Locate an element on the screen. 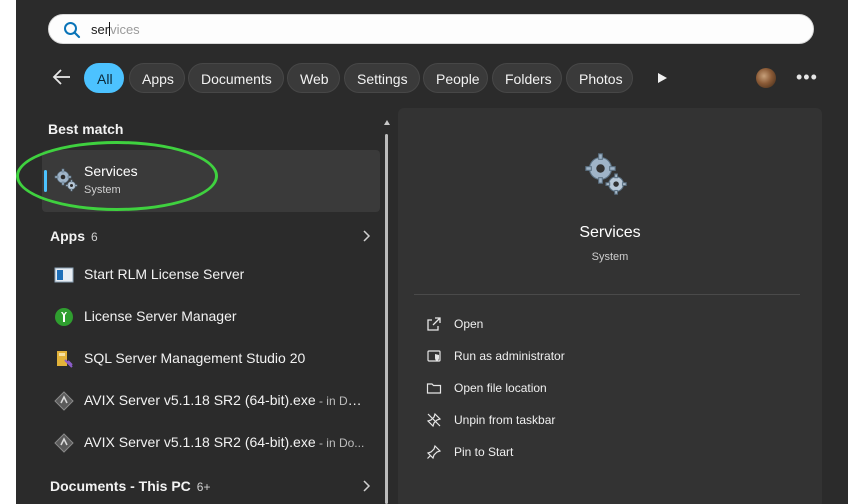  action-label: Open is located at coordinates (469, 324).